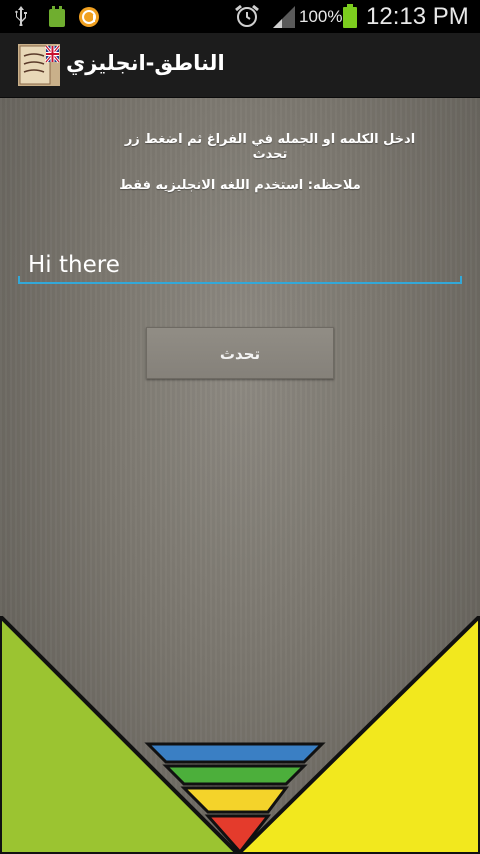 Image resolution: width=480 pixels, height=854 pixels. What do you see at coordinates (39, 65) in the screenshot?
I see `app-icon` at bounding box center [39, 65].